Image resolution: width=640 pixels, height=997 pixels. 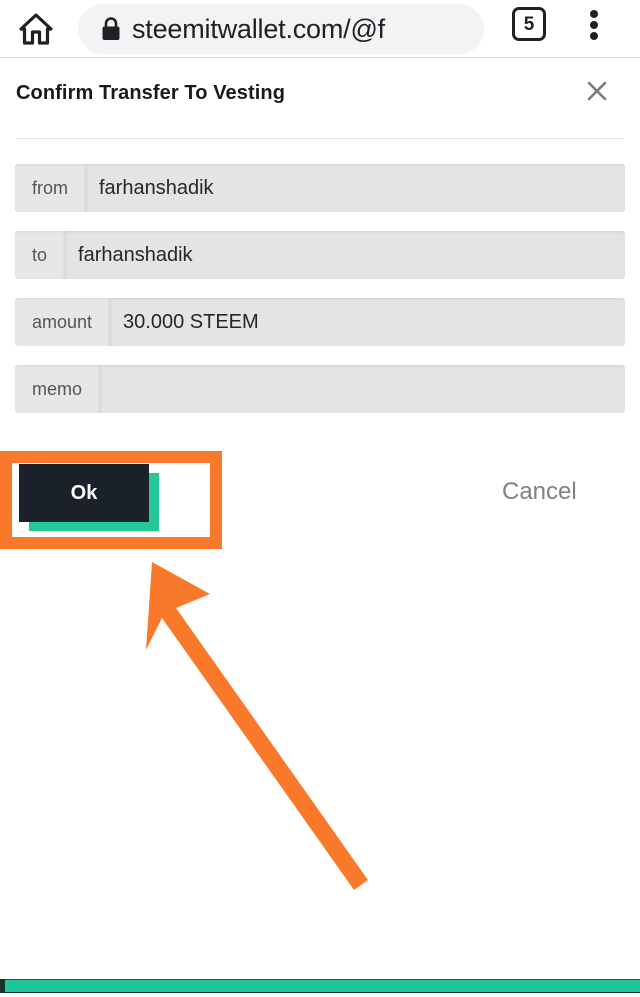 What do you see at coordinates (529, 24) in the screenshot?
I see `tab-count-button: 5` at bounding box center [529, 24].